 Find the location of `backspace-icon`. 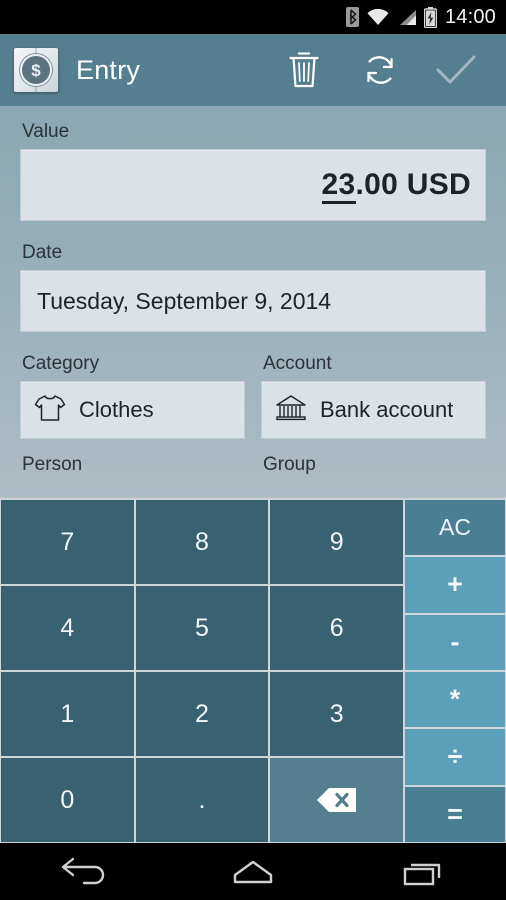

backspace-icon is located at coordinates (337, 800).